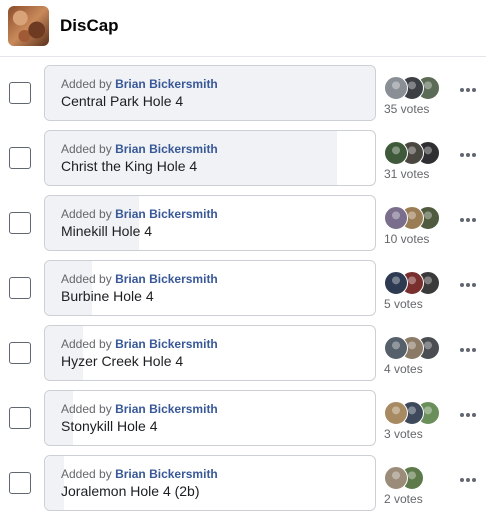 This screenshot has width=486, height=517. What do you see at coordinates (243, 28) in the screenshot?
I see `poll-header: DisCap` at bounding box center [243, 28].